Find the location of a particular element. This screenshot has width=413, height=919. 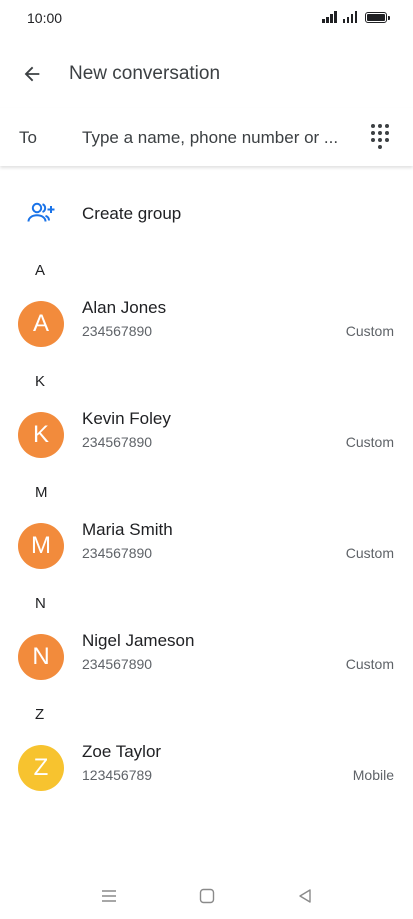

battery-icon is located at coordinates (377, 17).